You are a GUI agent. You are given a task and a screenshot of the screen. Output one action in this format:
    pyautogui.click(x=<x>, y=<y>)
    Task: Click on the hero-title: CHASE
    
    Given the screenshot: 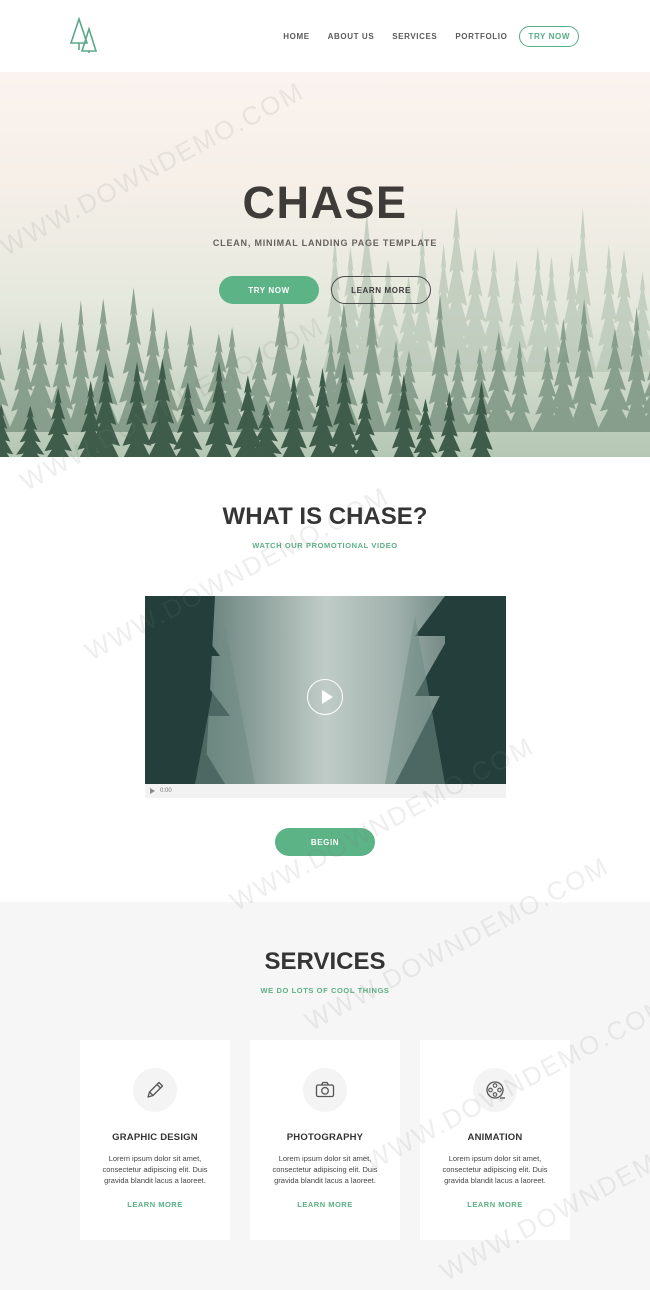 What is the action you would take?
    pyautogui.click(x=325, y=202)
    